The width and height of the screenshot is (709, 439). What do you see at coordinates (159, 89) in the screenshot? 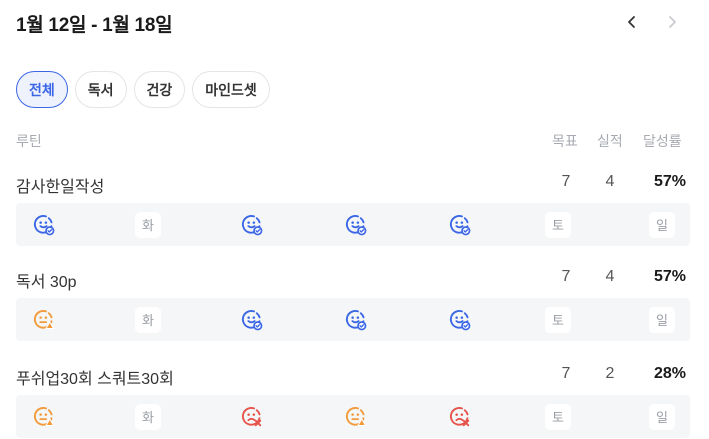
I see `tab-health: 건강` at bounding box center [159, 89].